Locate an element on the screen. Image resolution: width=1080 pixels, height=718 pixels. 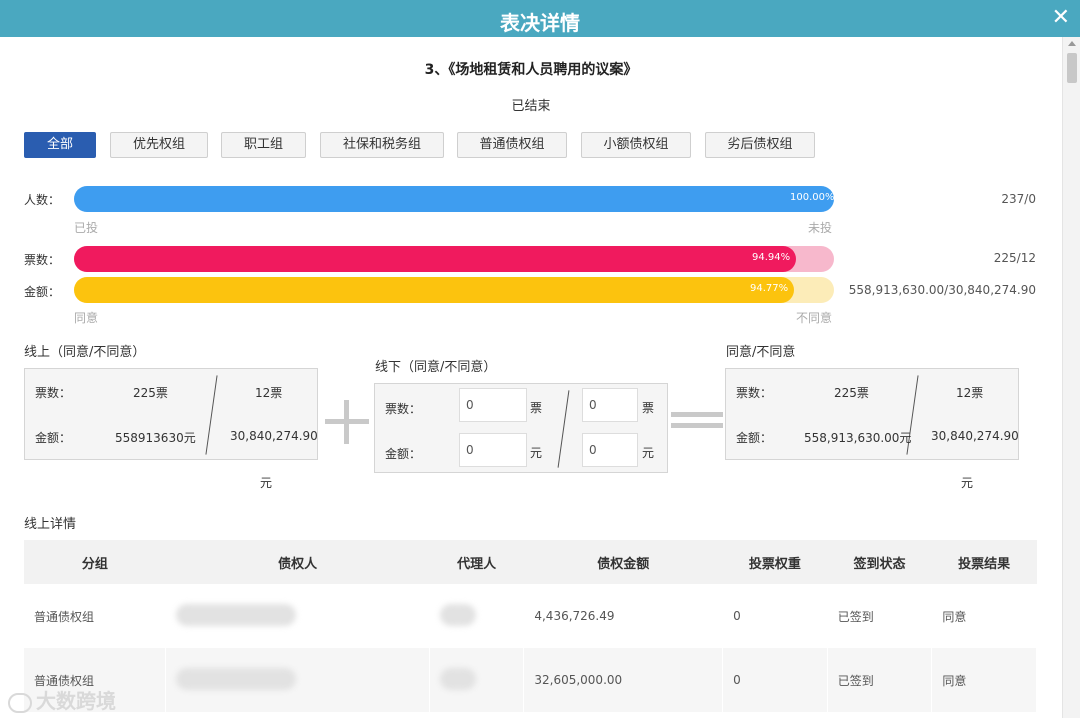
total-amount-agree: 558,913,630.00元 is located at coordinates (858, 438).